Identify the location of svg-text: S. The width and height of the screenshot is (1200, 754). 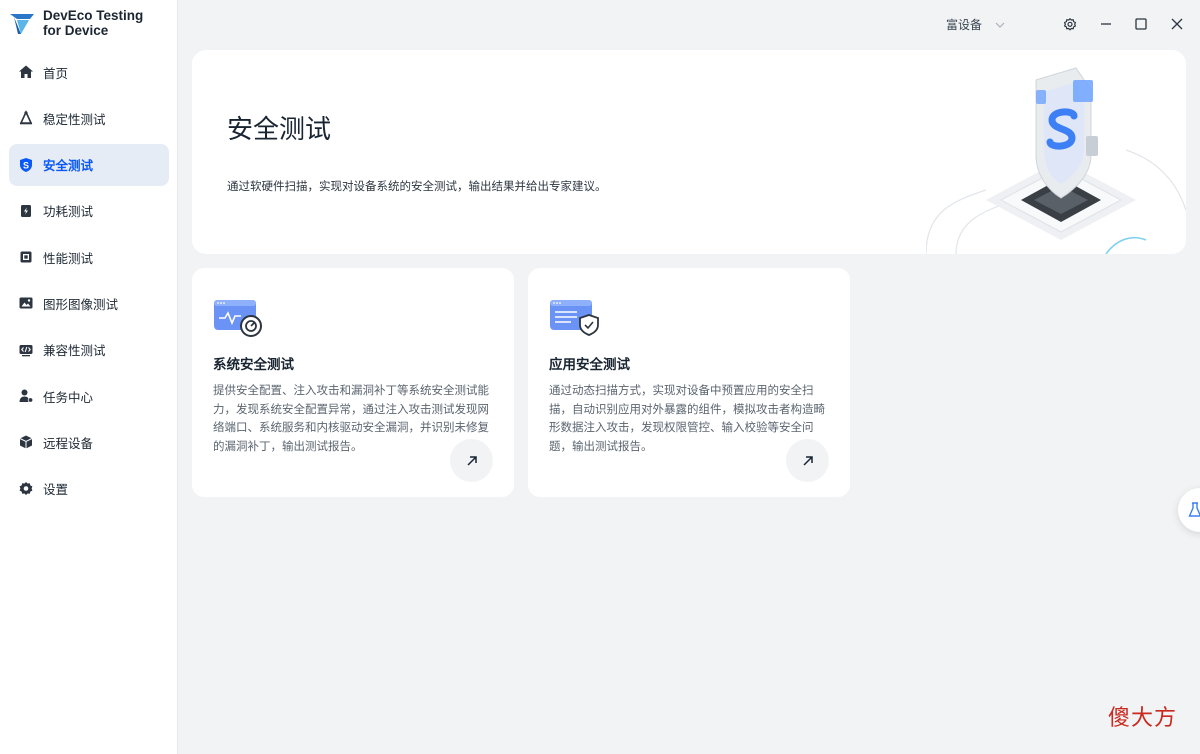
(26, 165).